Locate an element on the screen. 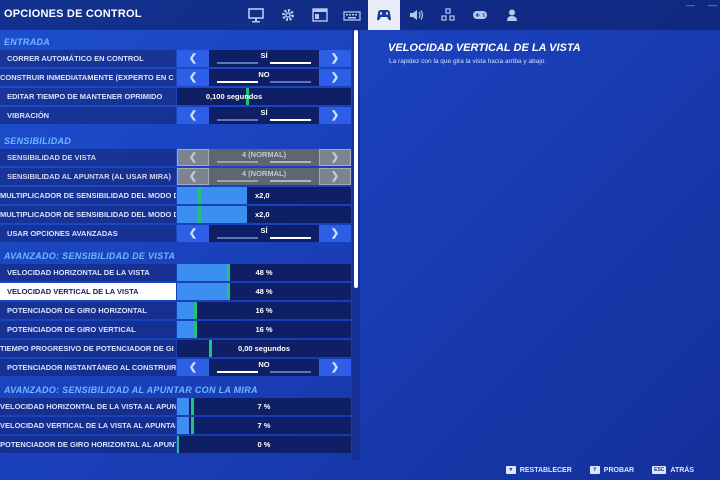  setting-label: USAR OPCIONES AVANZADAS is located at coordinates (88, 233).